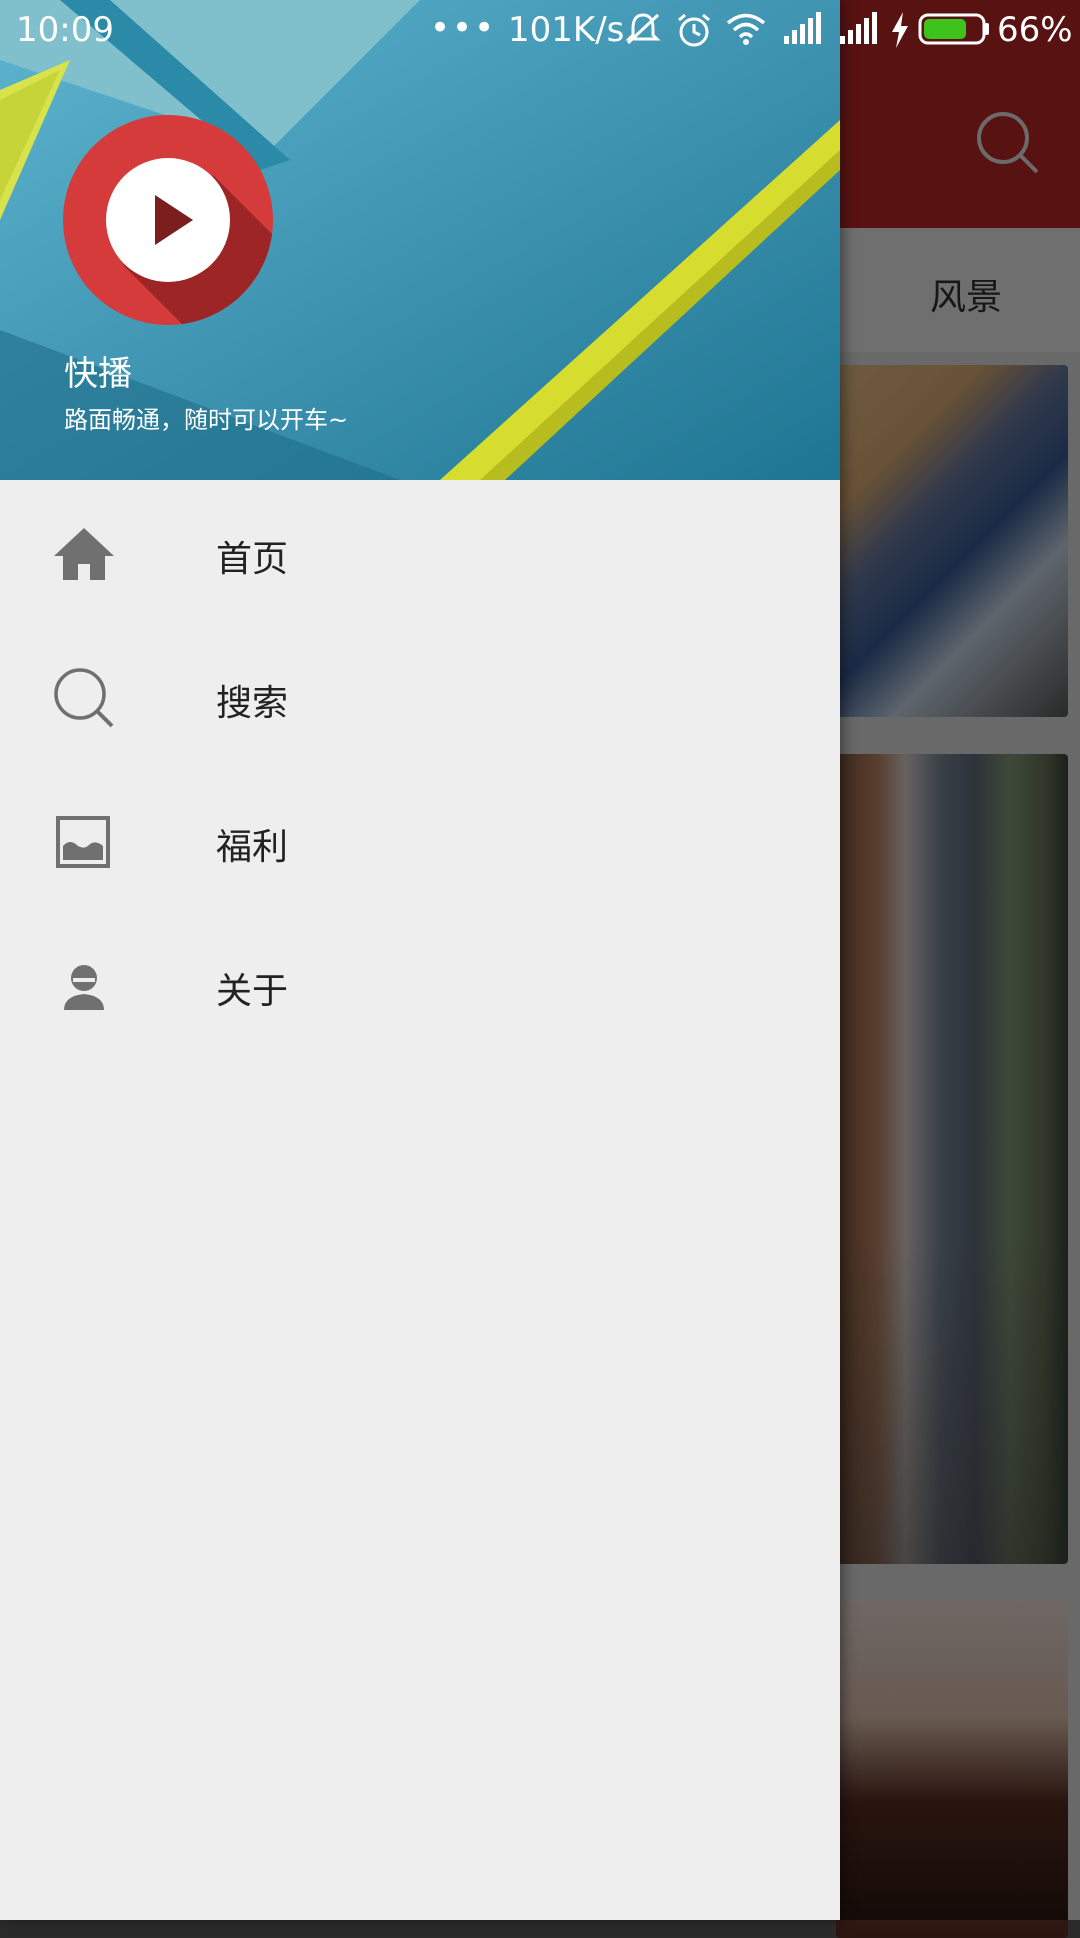  I want to click on status-bar: 10:09 ••• 101K/s 66%, so click(540, 30).